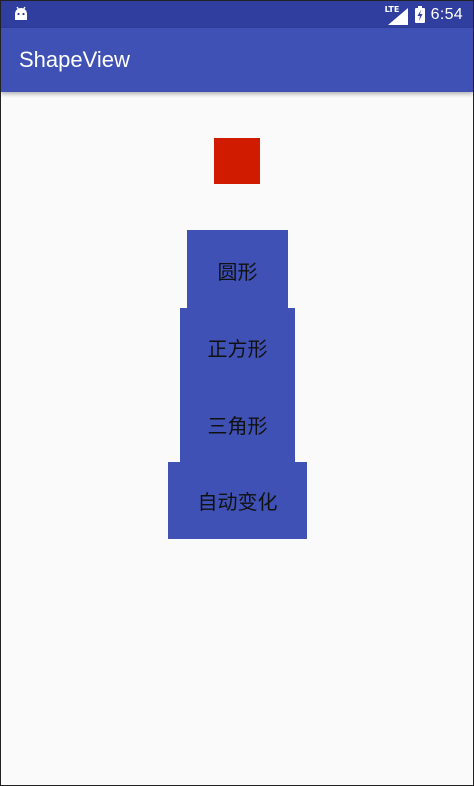  Describe the element at coordinates (74, 59) in the screenshot. I see `app-title: ShapeView` at that location.